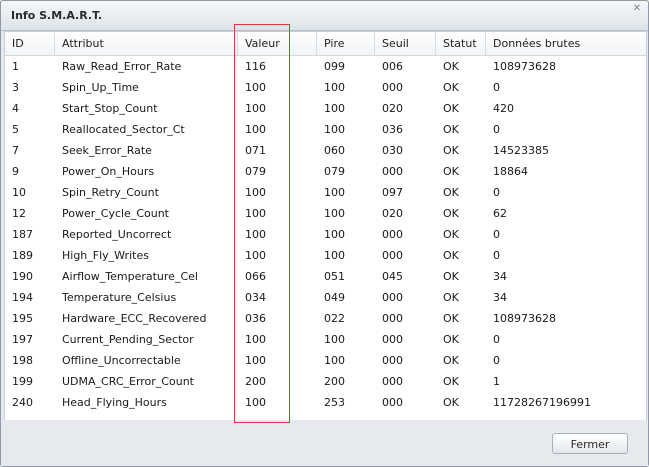 This screenshot has width=649, height=467. I want to click on table-row: 189 High_Fly_Writes 100 100 000 OK 0, so click(325, 255).